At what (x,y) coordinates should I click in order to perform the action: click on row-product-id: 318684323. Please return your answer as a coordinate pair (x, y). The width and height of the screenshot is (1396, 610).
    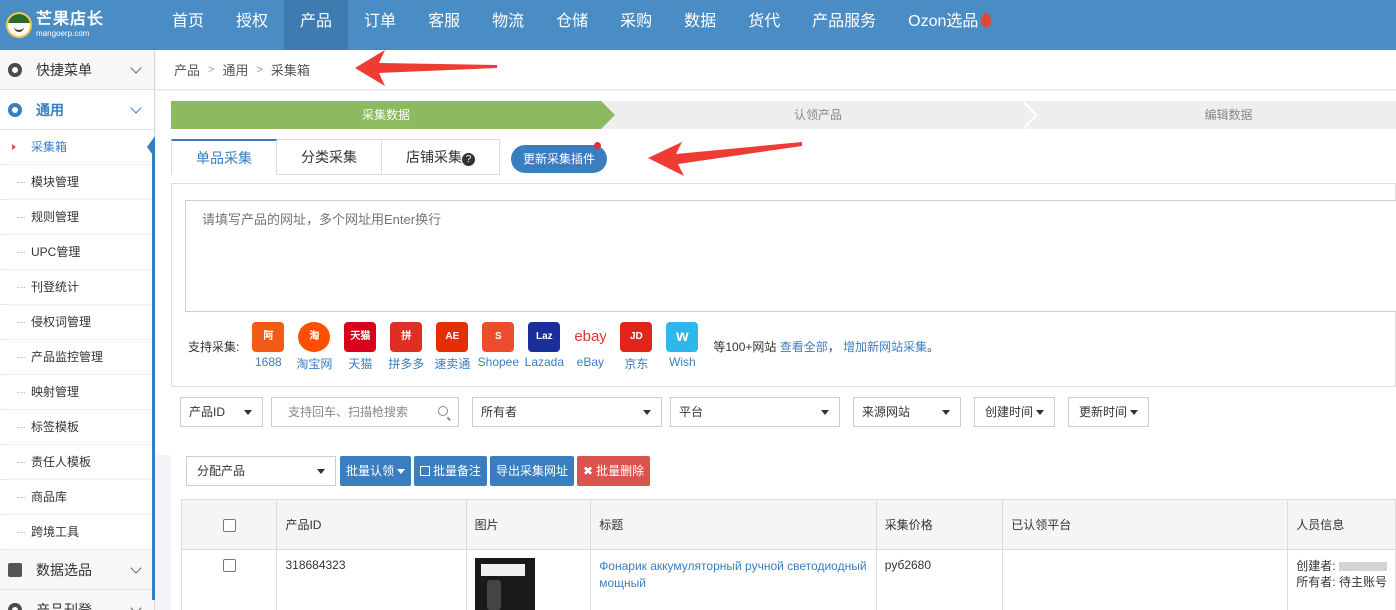
    Looking at the image, I should click on (371, 579).